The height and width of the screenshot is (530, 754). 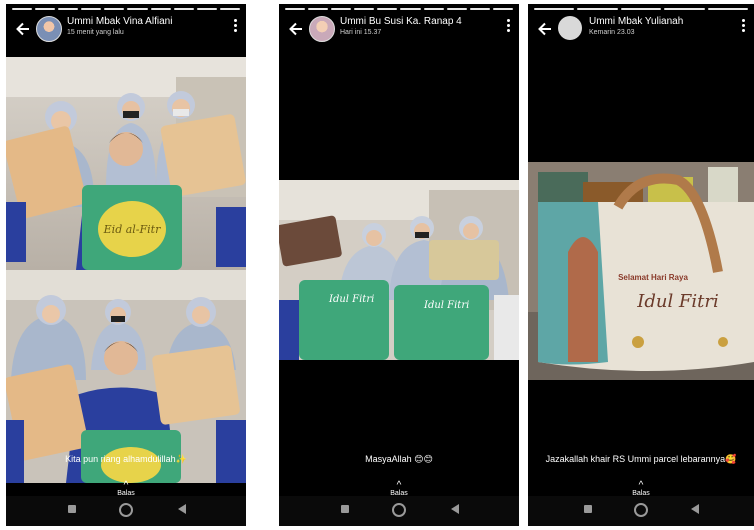 I want to click on story-timestamp: Hari ini 15.37, so click(x=361, y=32).